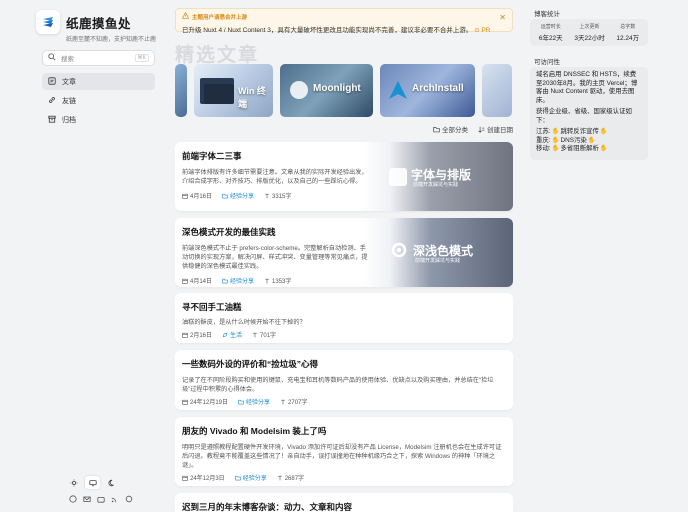 The width and height of the screenshot is (688, 512). I want to click on stat-word-count: 总字数 12.24万, so click(627, 32).